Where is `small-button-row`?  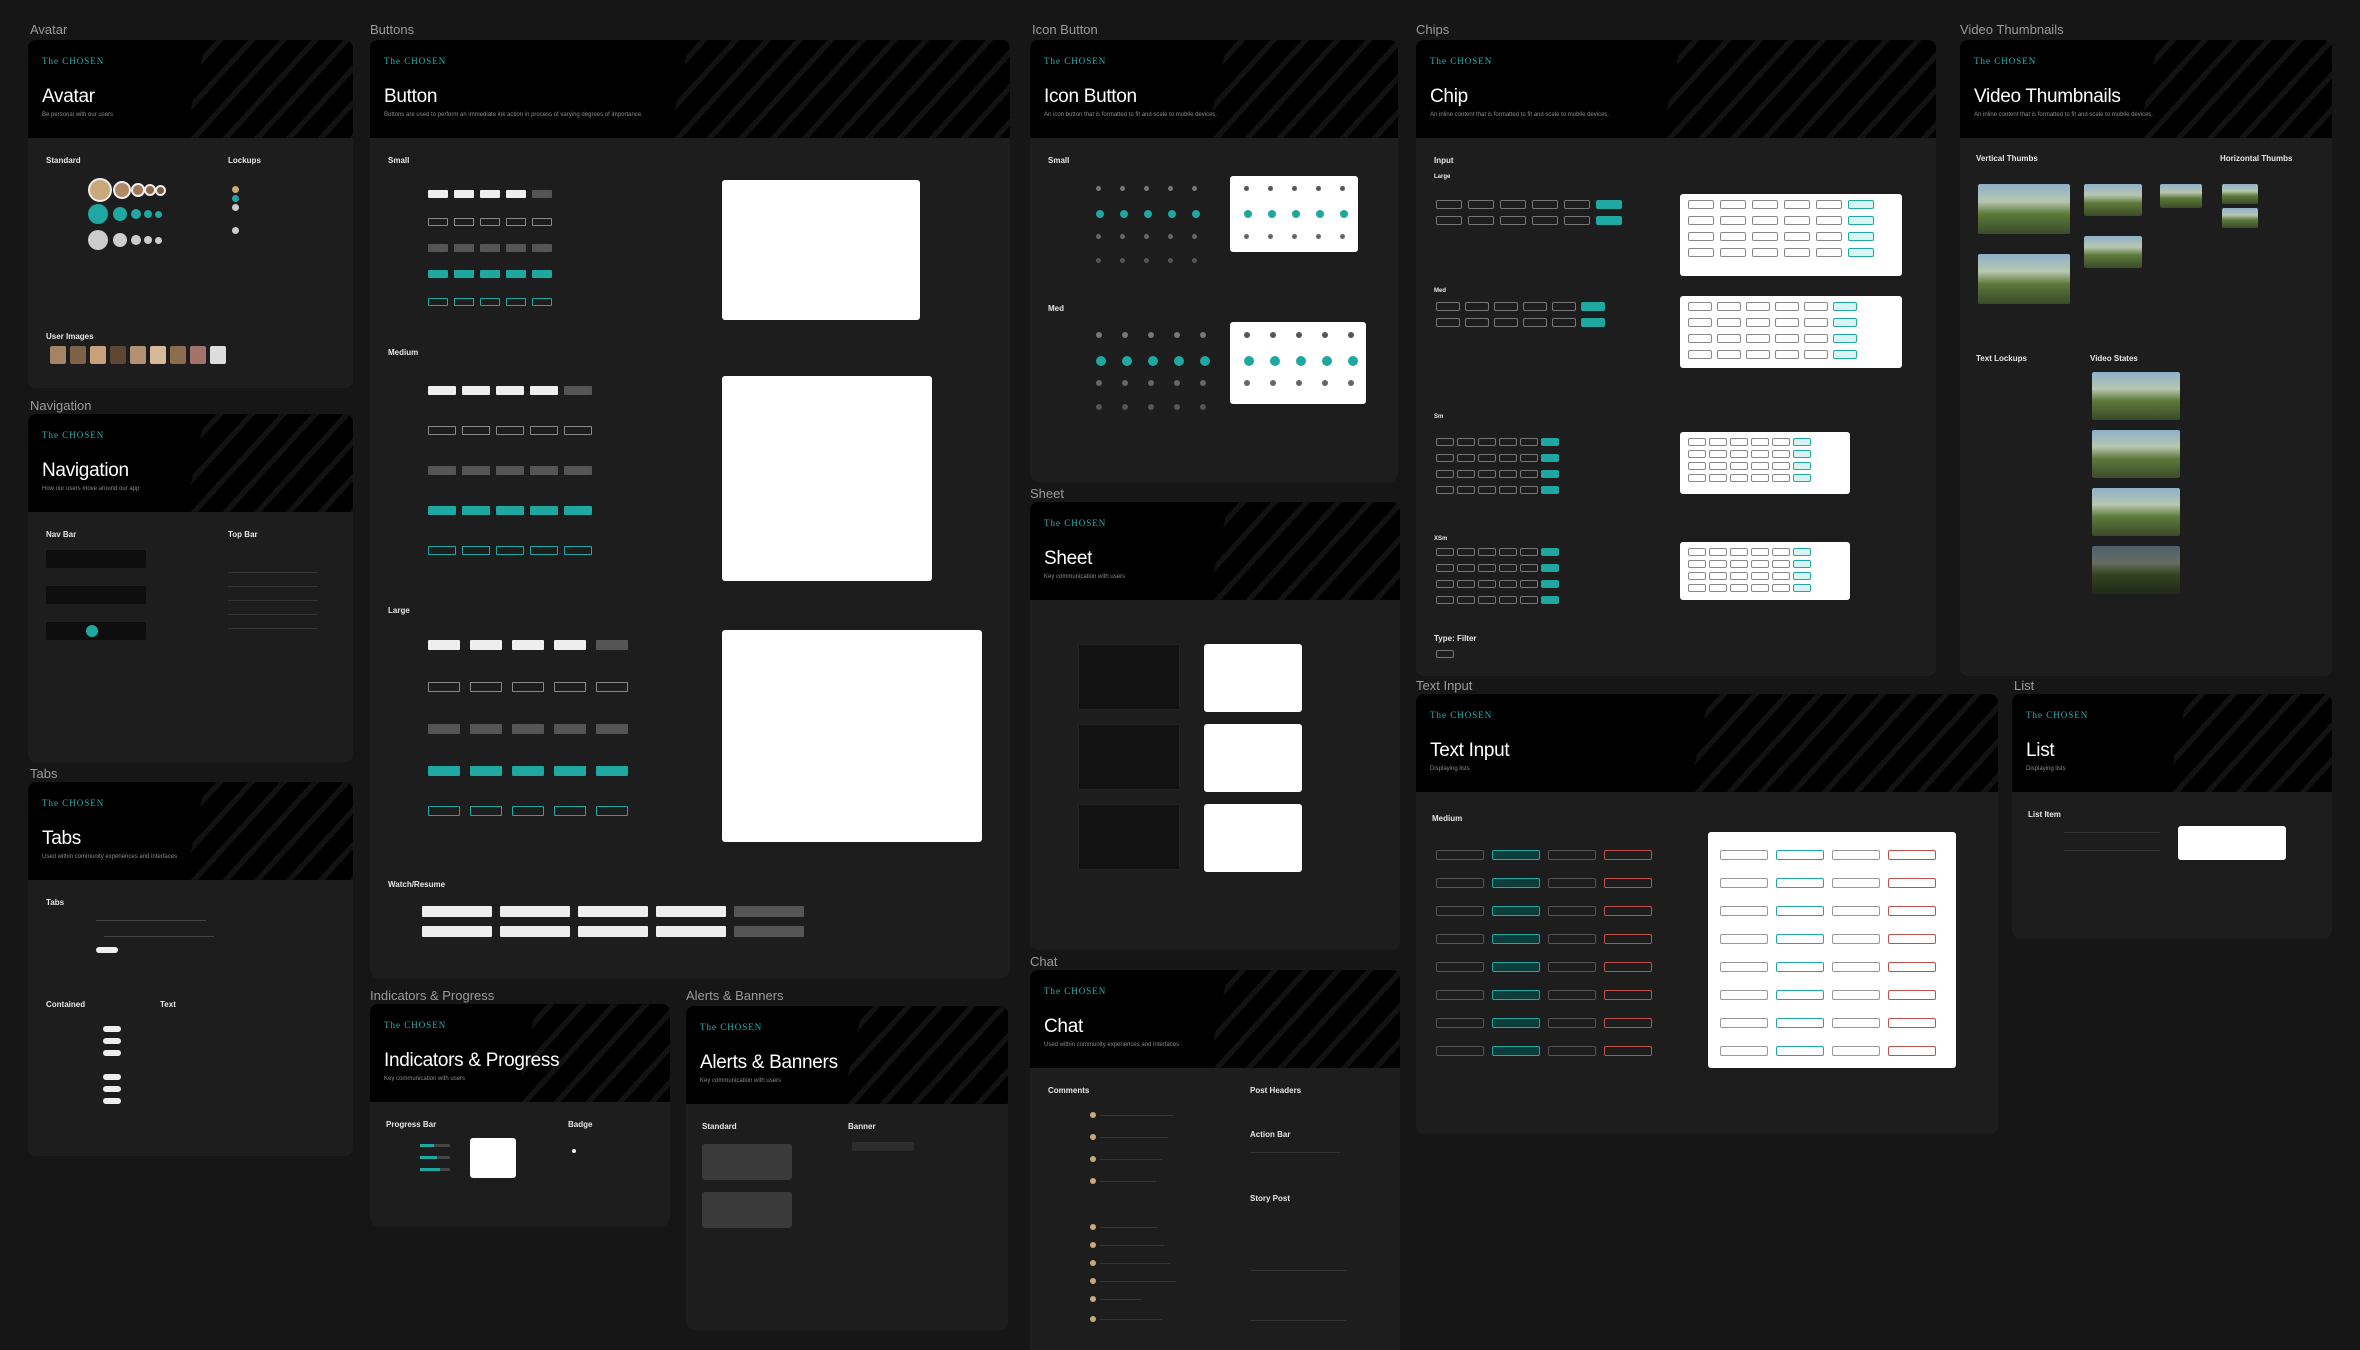 small-button-row is located at coordinates (490, 274).